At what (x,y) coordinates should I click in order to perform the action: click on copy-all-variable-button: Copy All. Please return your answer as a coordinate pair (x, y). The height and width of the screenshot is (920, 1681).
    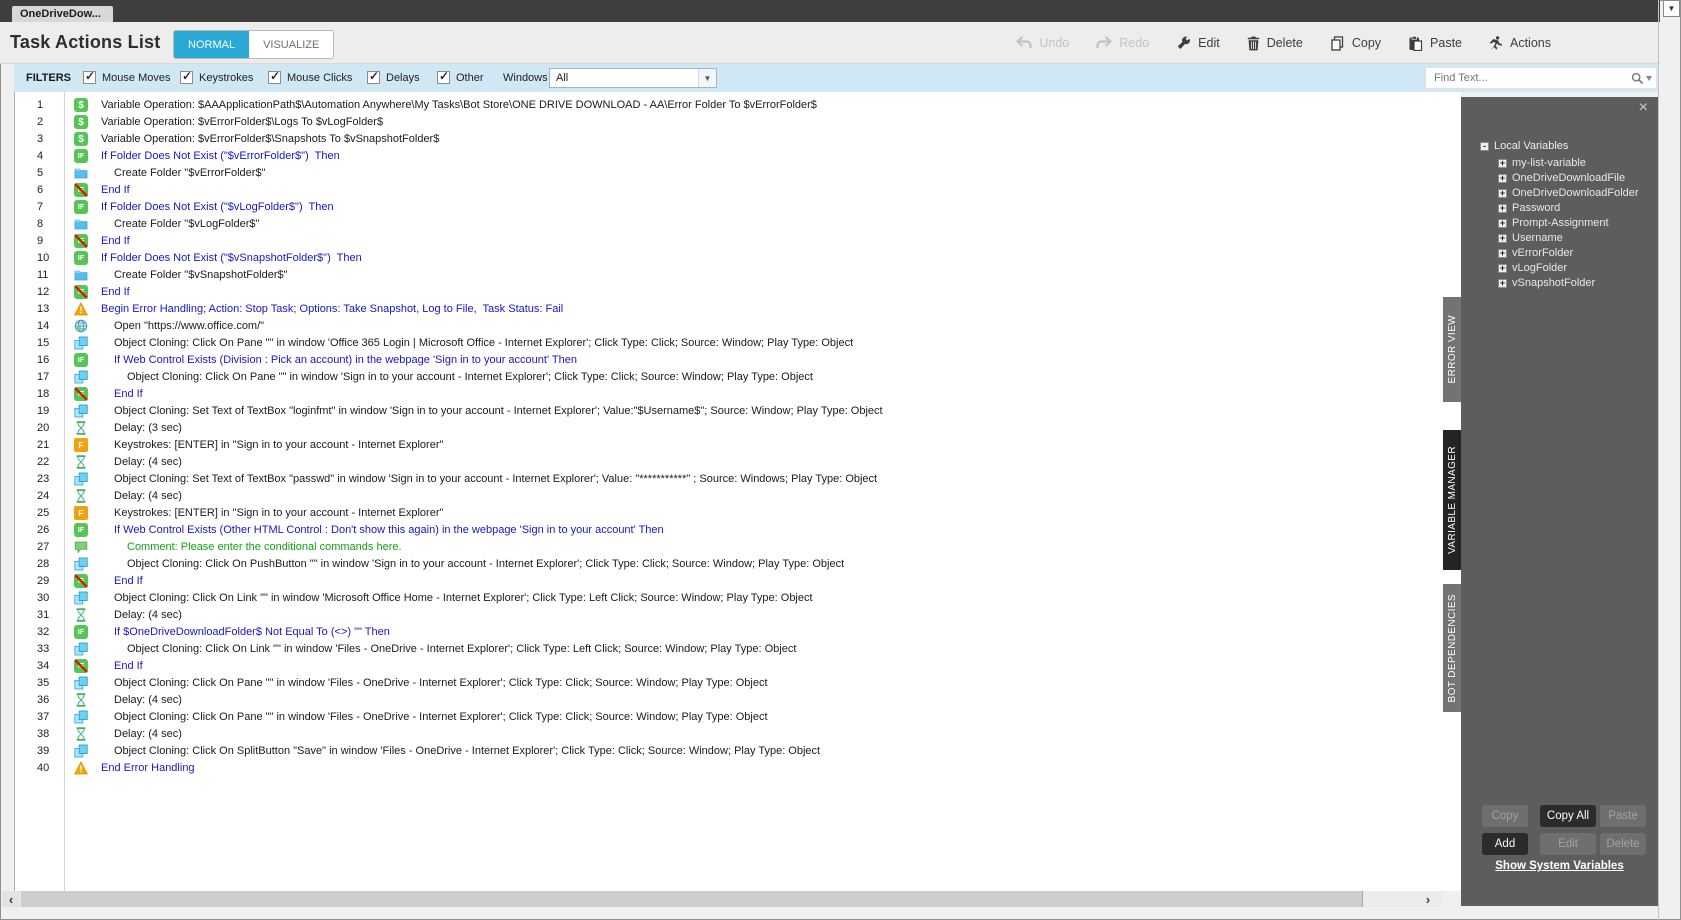
    Looking at the image, I should click on (1568, 816).